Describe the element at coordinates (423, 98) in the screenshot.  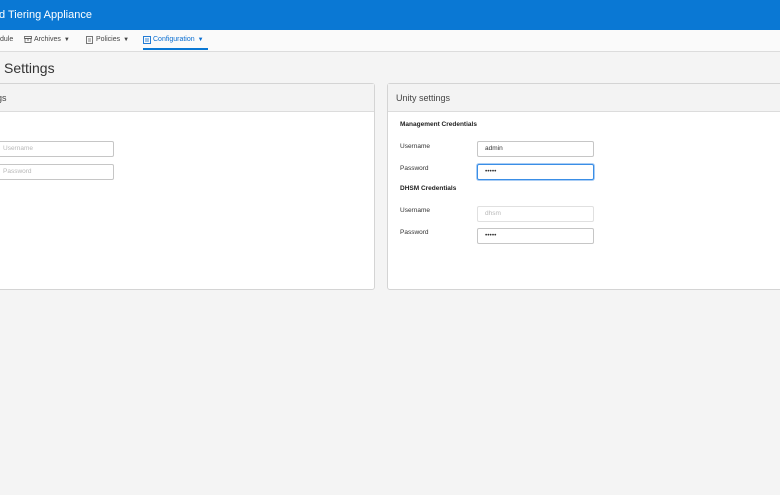
I see `card-title: Unity settings` at that location.